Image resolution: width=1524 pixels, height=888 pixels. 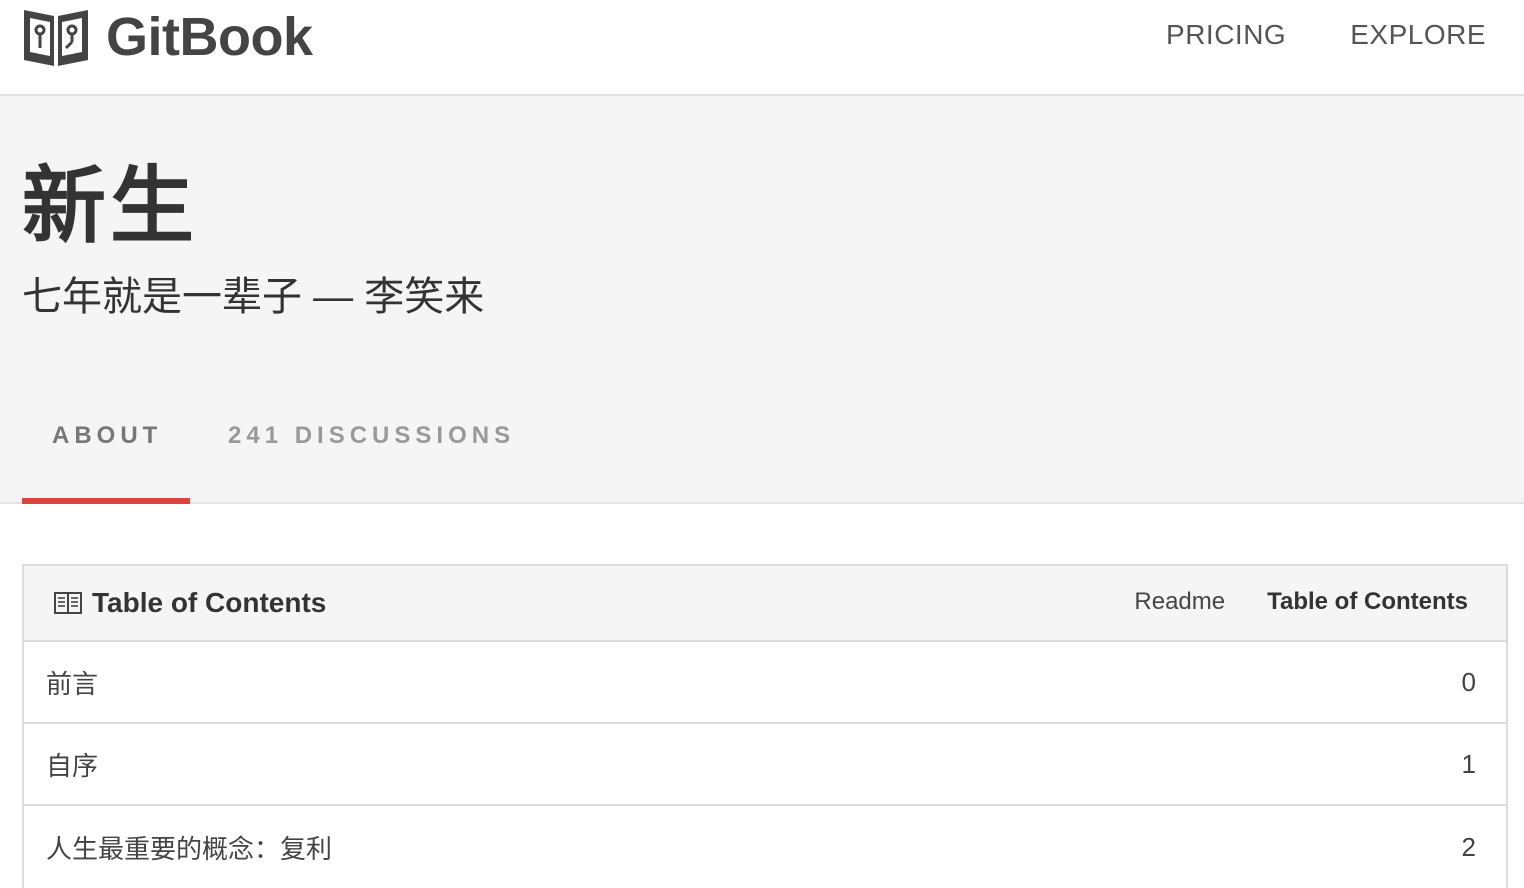 What do you see at coordinates (253, 297) in the screenshot?
I see `book-description: 七年就是一辈子 — 李笑来` at bounding box center [253, 297].